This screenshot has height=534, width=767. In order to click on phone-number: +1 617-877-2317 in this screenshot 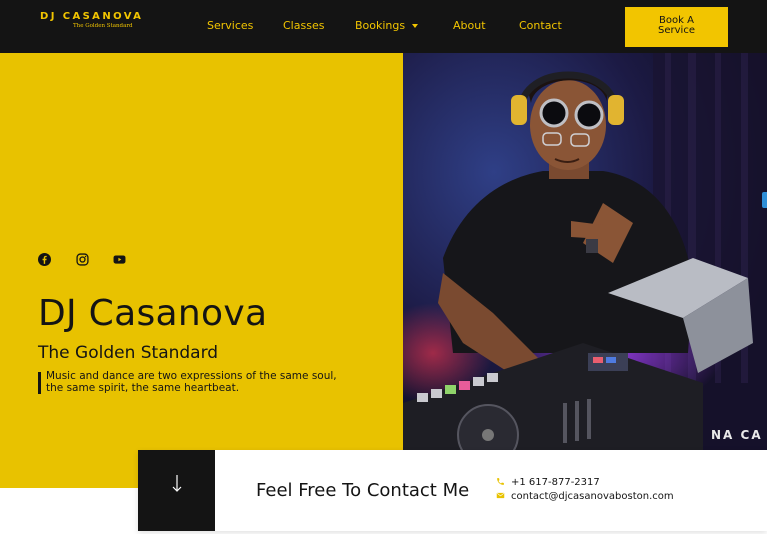, I will do `click(555, 482)`.